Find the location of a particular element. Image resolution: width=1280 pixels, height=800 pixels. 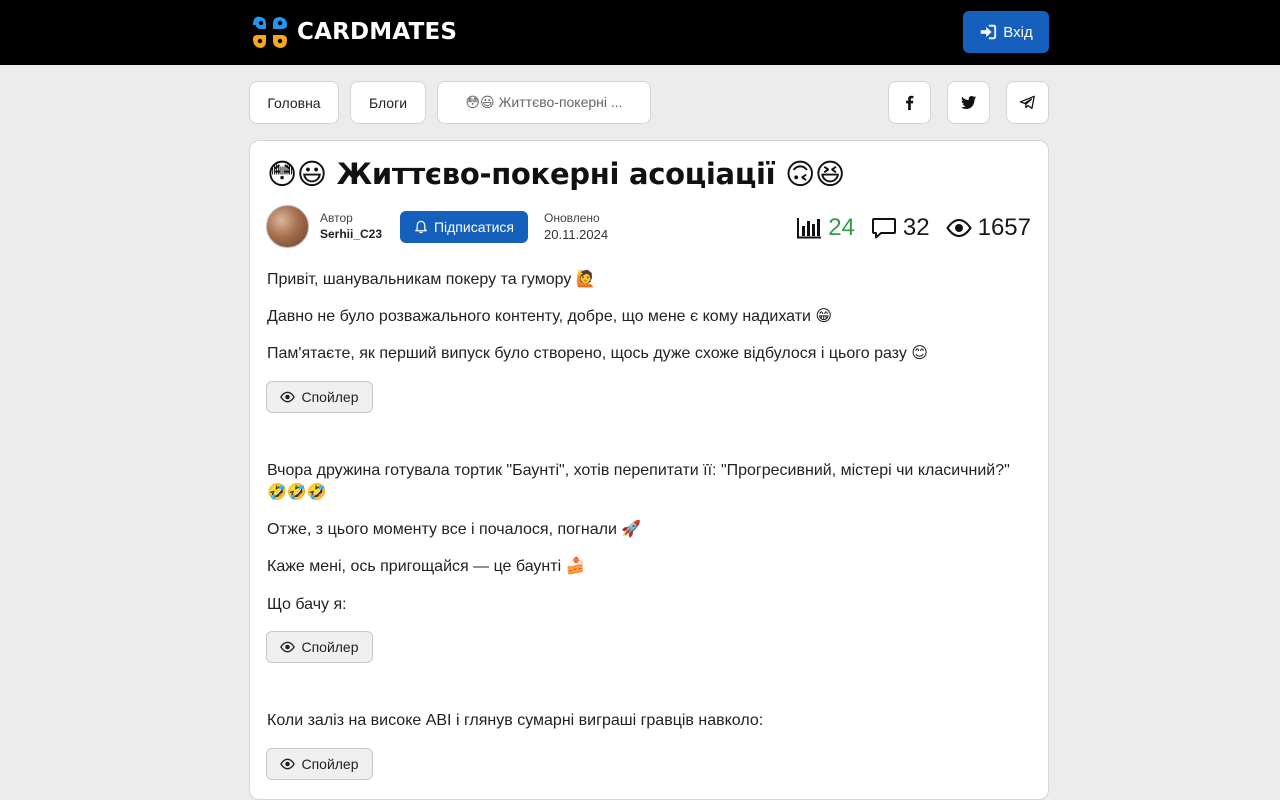

breadcrumb-blogs-label: Блоги is located at coordinates (388, 102).